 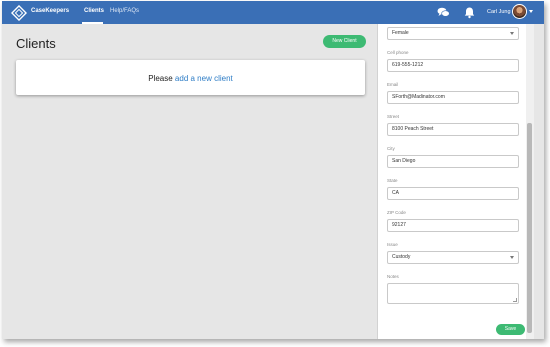 What do you see at coordinates (393, 116) in the screenshot?
I see `street-label: Street` at bounding box center [393, 116].